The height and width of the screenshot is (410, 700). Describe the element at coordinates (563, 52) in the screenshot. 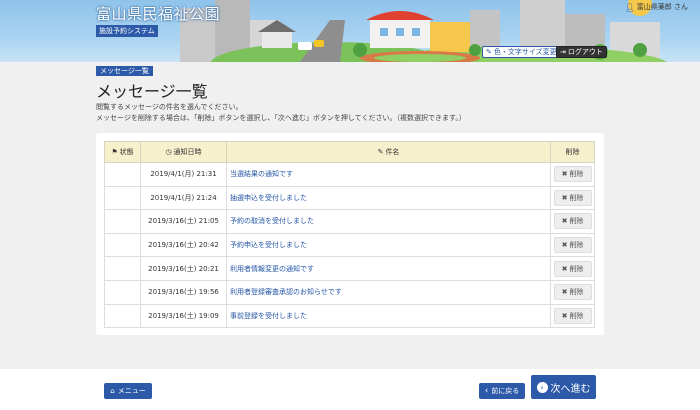

I see `logout-icon: ⇥` at that location.